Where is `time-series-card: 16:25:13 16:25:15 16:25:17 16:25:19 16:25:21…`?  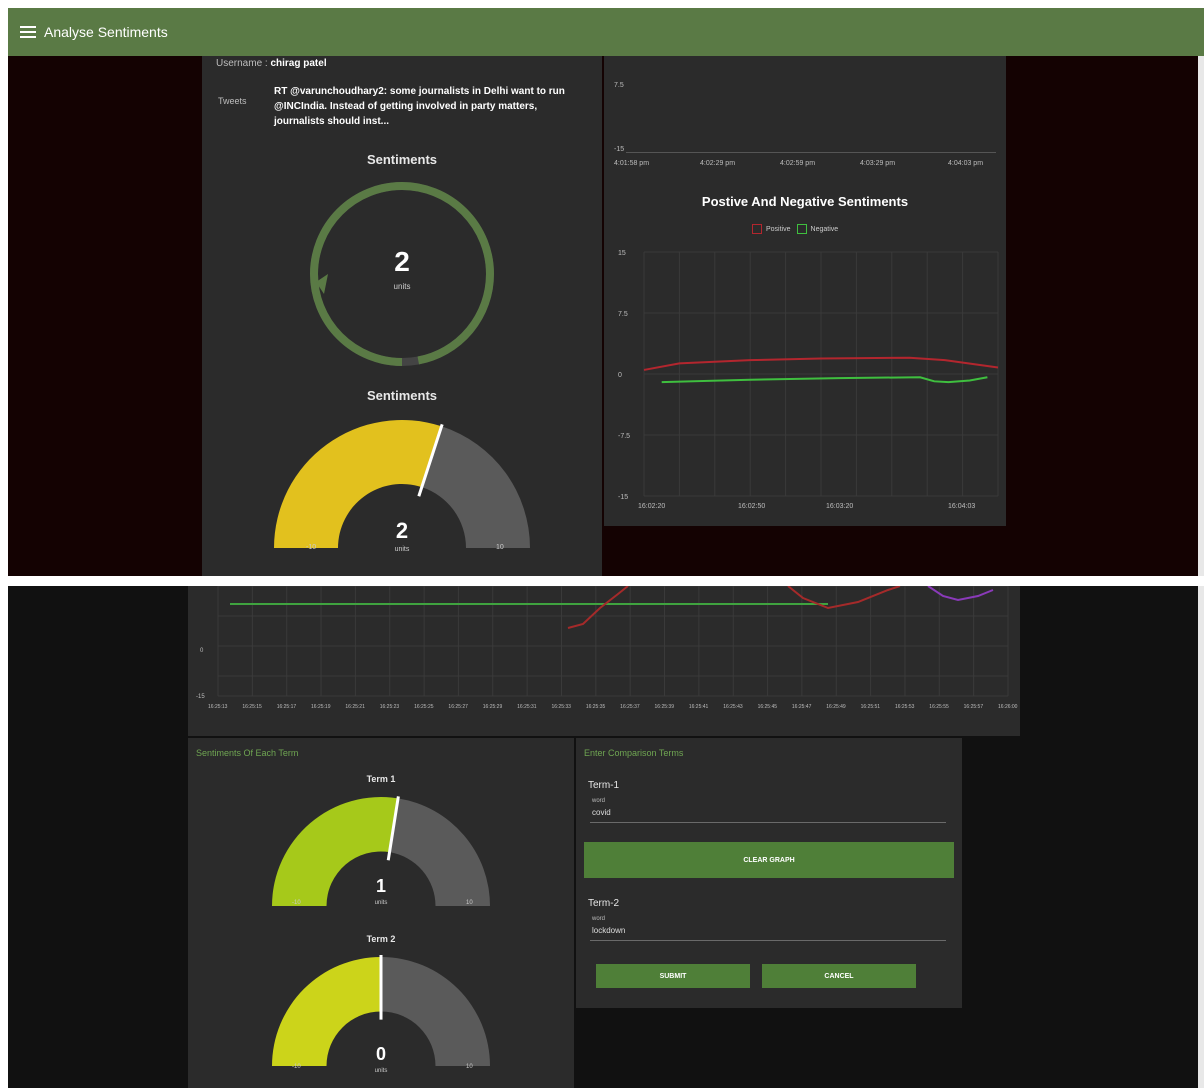
time-series-card: 16:25:13 16:25:15 16:25:17 16:25:19 16:25:21… is located at coordinates (604, 661).